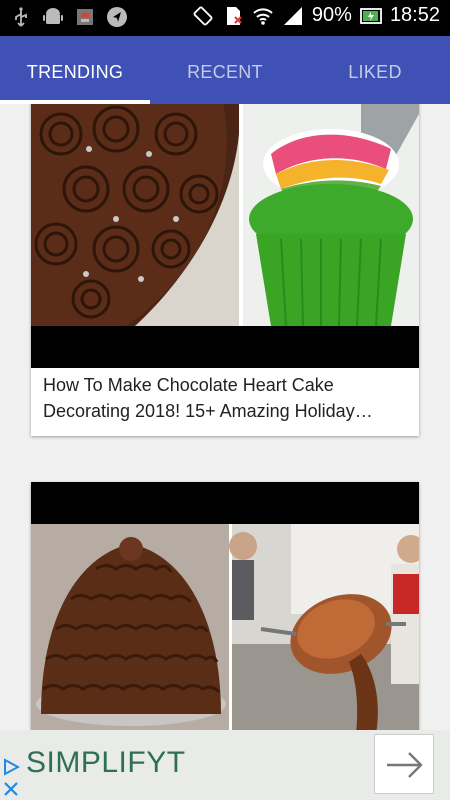  What do you see at coordinates (11, 789) in the screenshot?
I see `close-icon` at bounding box center [11, 789].